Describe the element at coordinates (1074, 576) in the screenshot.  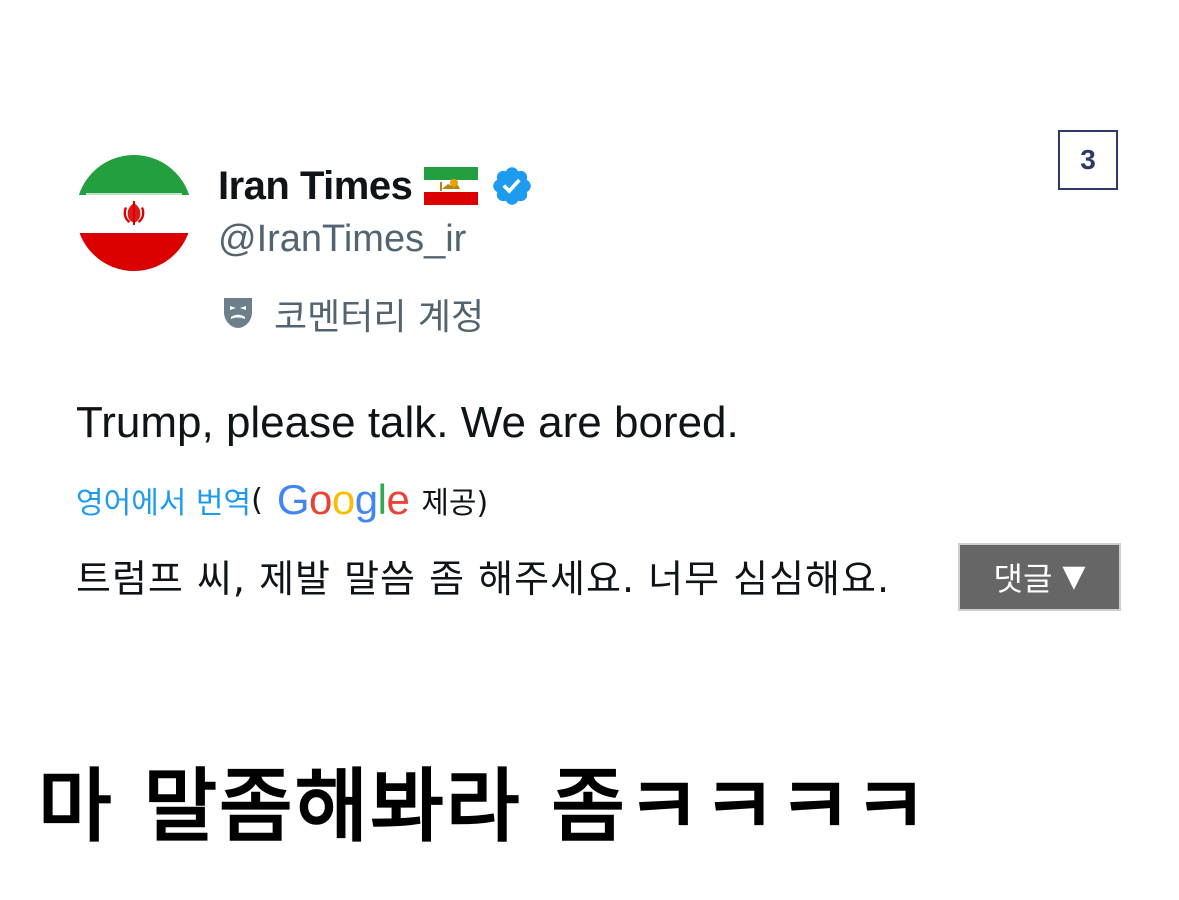
I see `caret-down-icon: ▼` at that location.